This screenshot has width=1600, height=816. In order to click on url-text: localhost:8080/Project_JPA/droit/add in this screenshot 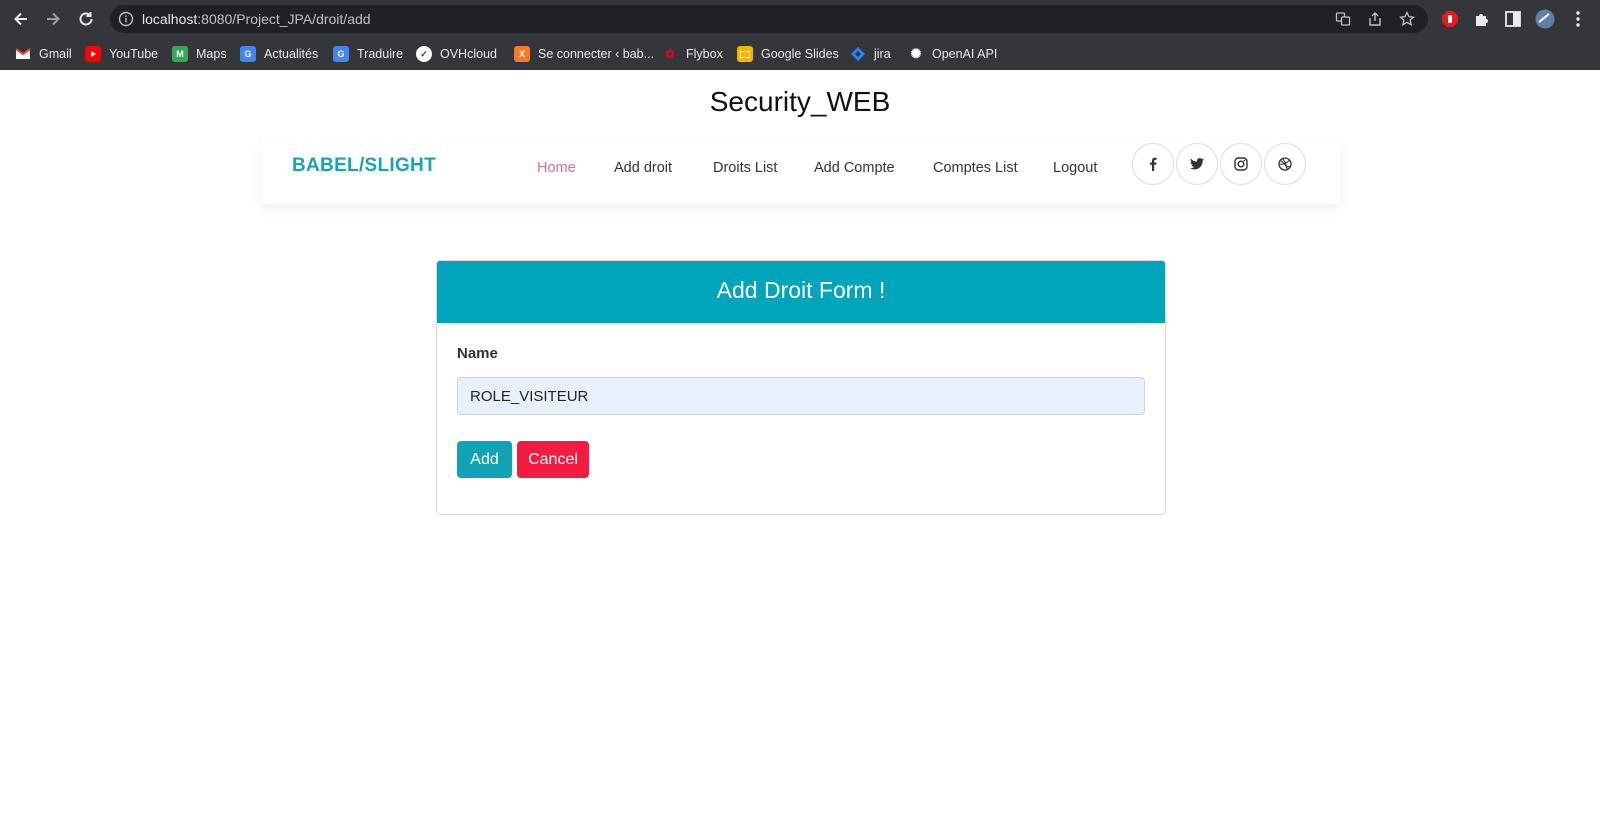, I will do `click(256, 19)`.